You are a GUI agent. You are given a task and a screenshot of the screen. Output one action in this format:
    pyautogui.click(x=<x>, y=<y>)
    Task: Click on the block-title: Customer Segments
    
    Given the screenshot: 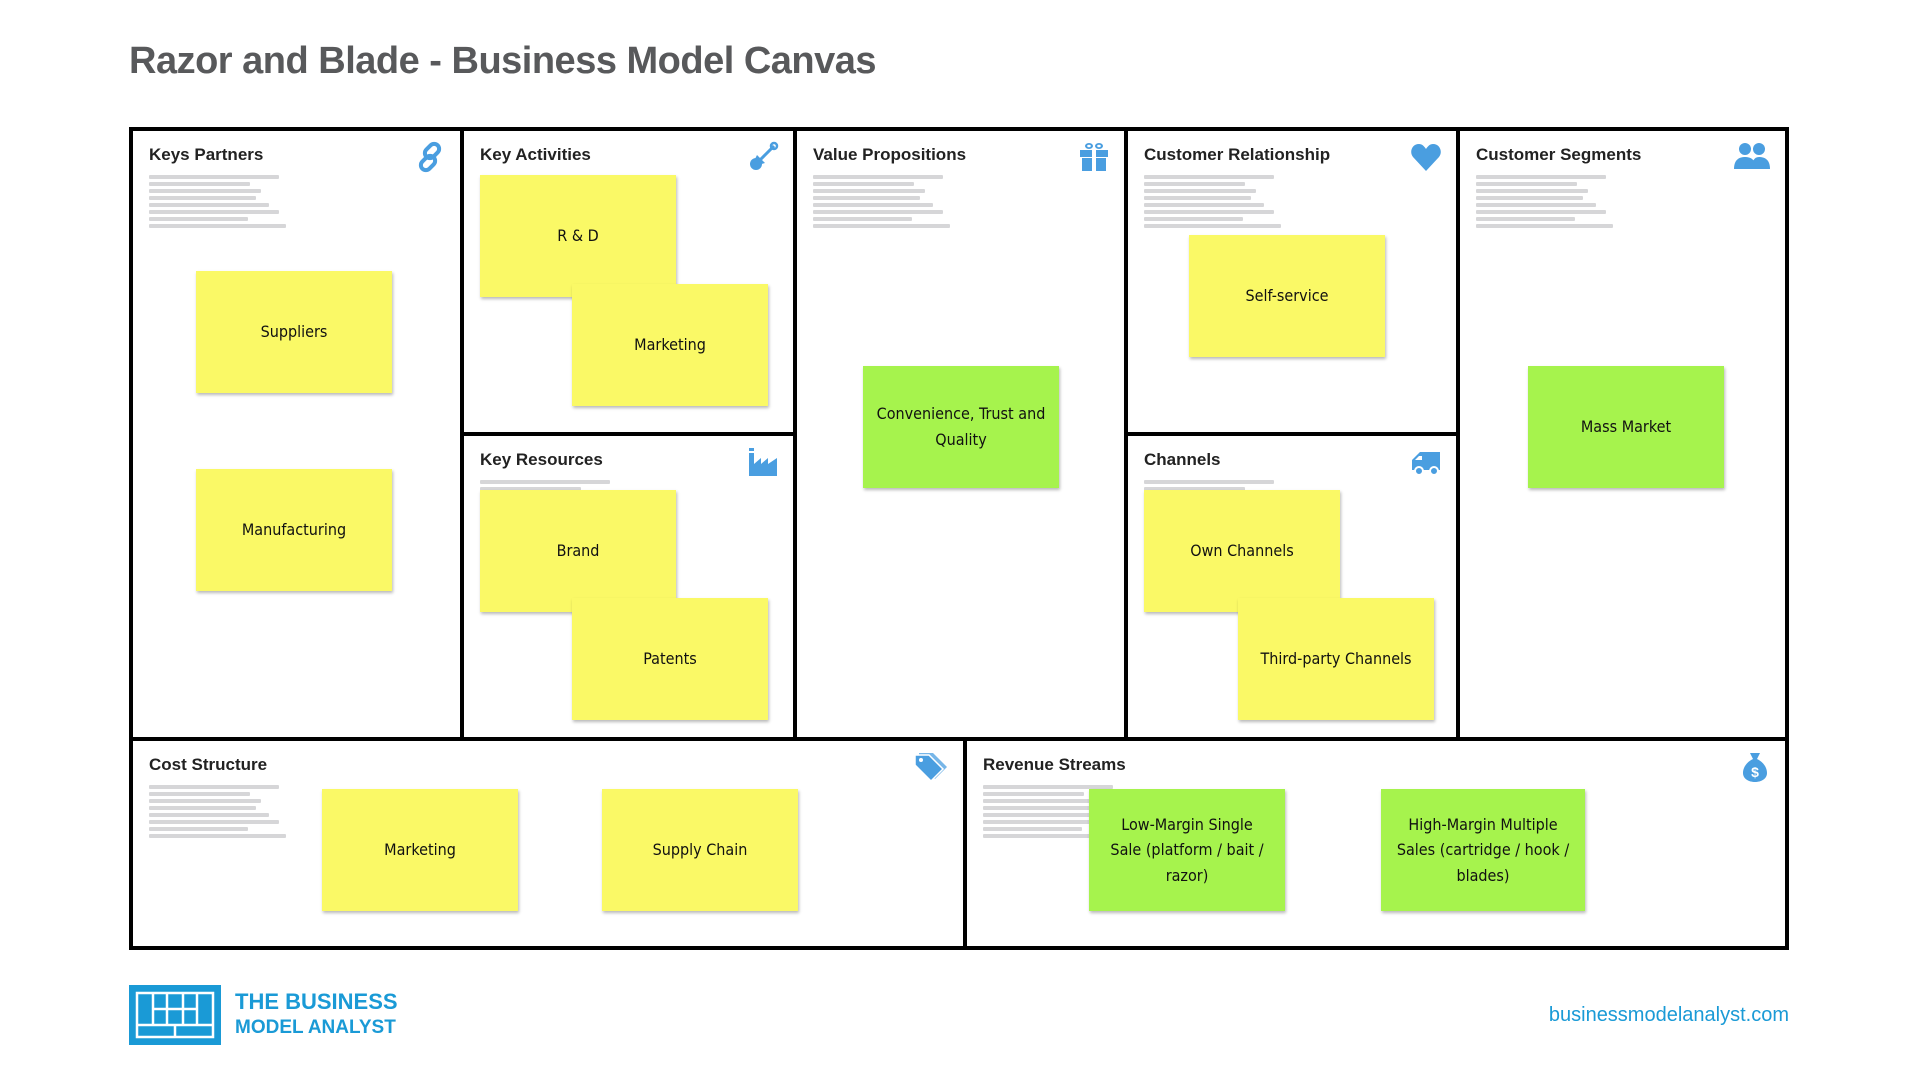 What is the action you would take?
    pyautogui.click(x=1559, y=154)
    